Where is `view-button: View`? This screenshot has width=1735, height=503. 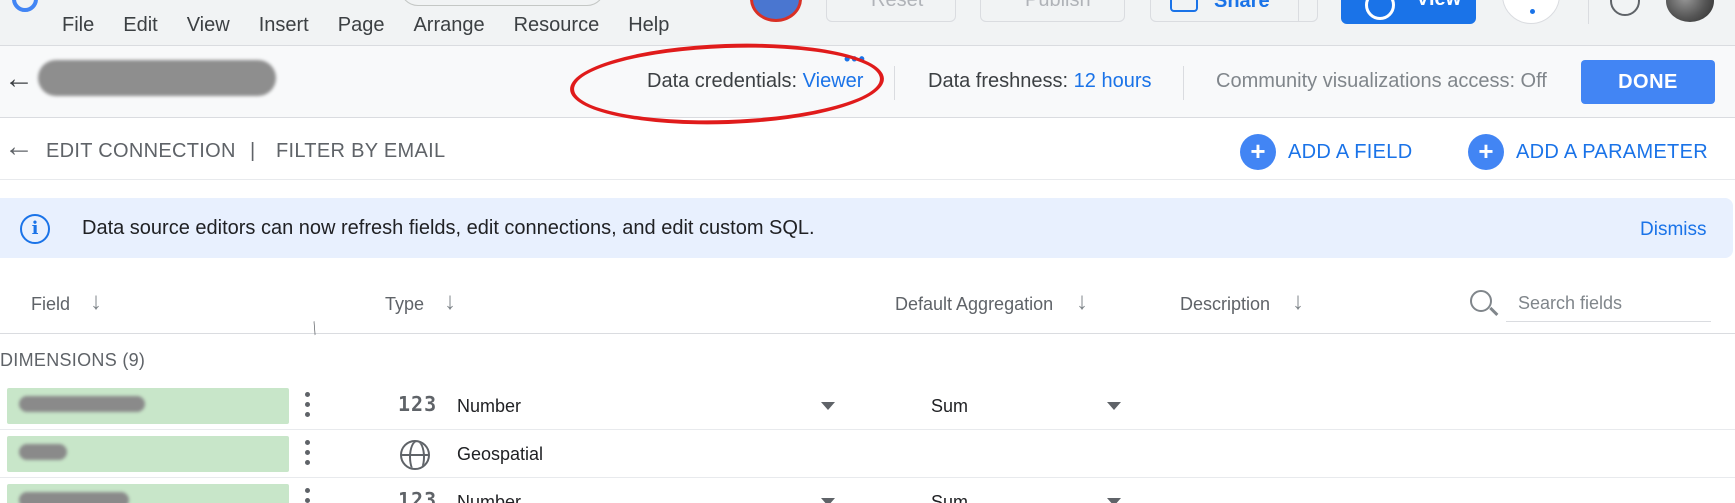
view-button: View is located at coordinates (1408, 12).